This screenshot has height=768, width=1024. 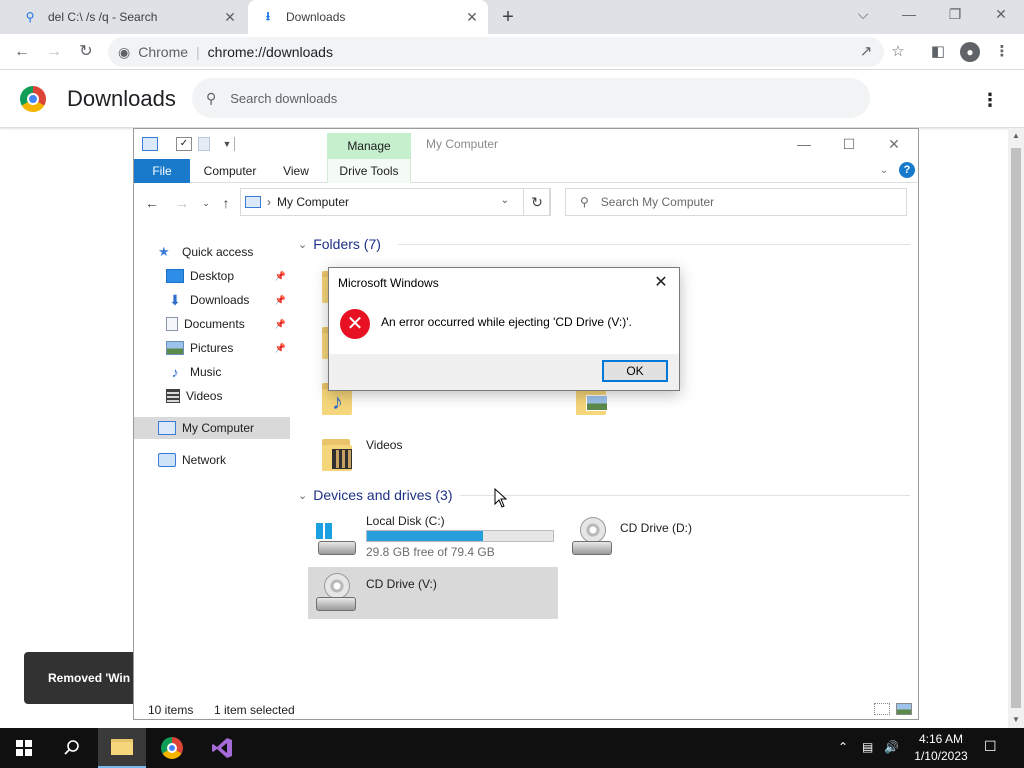 I want to click on system-clock: 4:16 AM 1/10/2023, so click(x=941, y=748).